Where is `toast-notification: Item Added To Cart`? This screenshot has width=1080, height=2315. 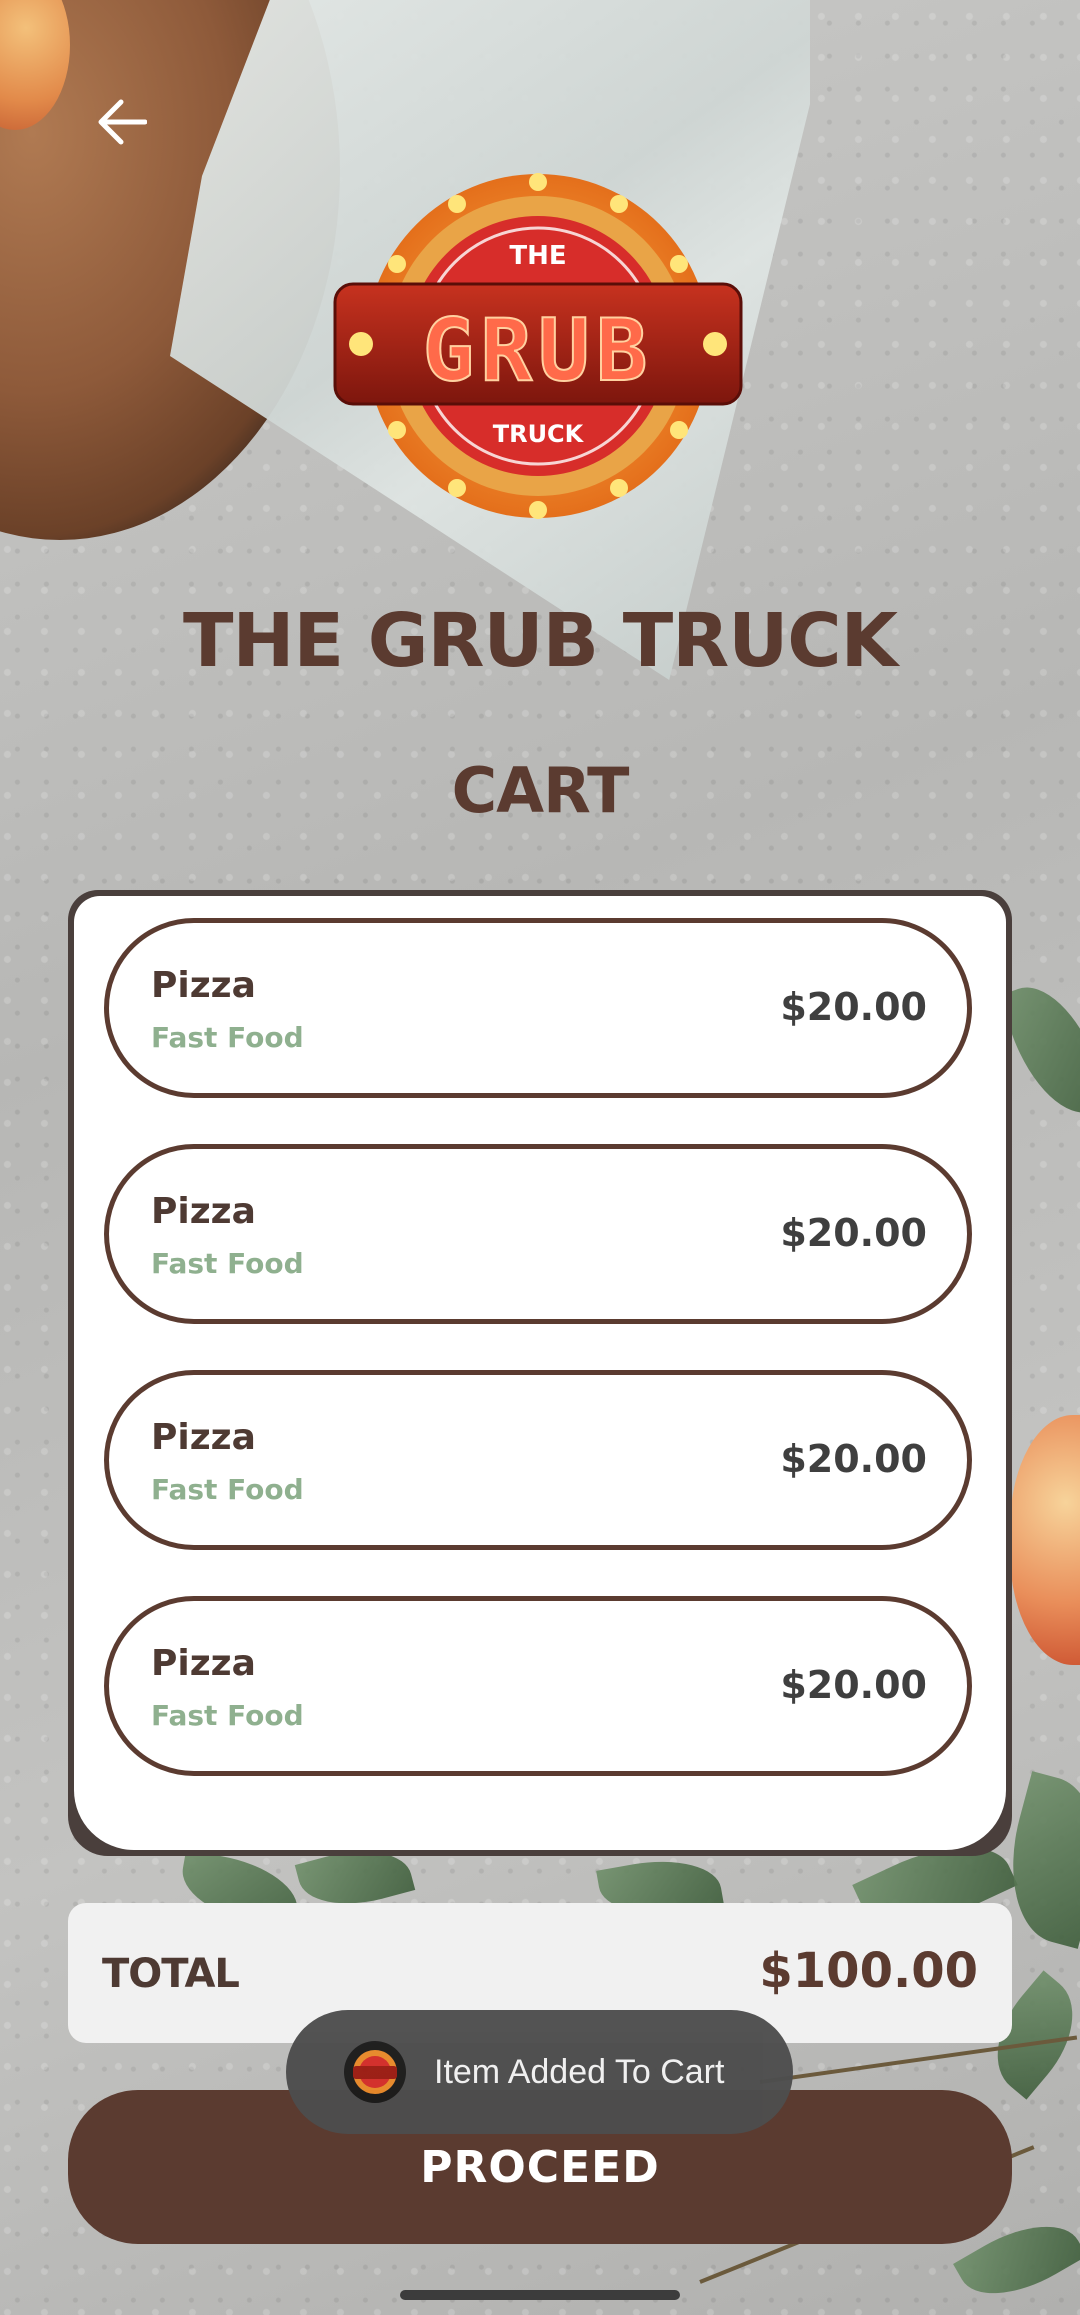
toast-notification: Item Added To Cart is located at coordinates (539, 2072).